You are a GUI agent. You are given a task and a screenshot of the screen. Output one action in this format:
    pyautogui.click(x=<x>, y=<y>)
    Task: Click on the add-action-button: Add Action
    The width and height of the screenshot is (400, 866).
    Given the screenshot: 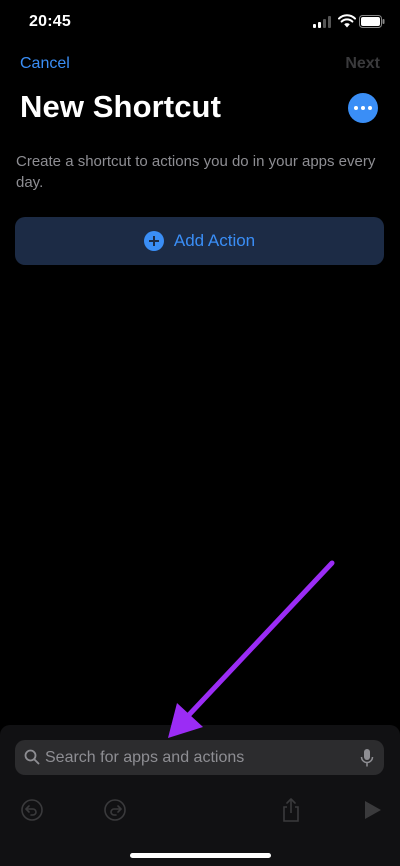 What is the action you would take?
    pyautogui.click(x=199, y=241)
    